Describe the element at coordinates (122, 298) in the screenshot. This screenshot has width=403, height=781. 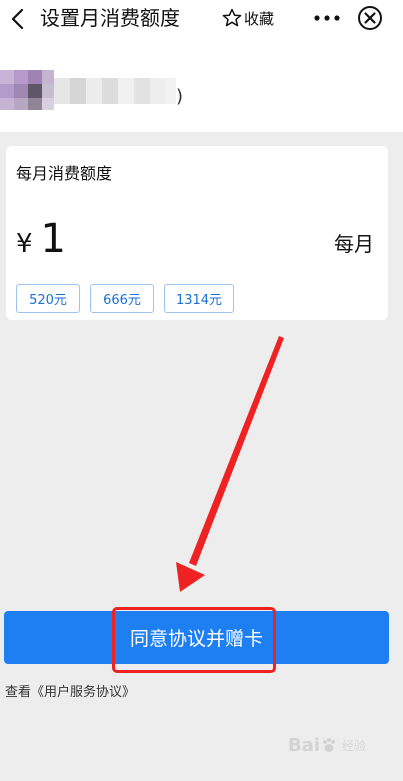
I see `quick-amount-666: 666元` at that location.